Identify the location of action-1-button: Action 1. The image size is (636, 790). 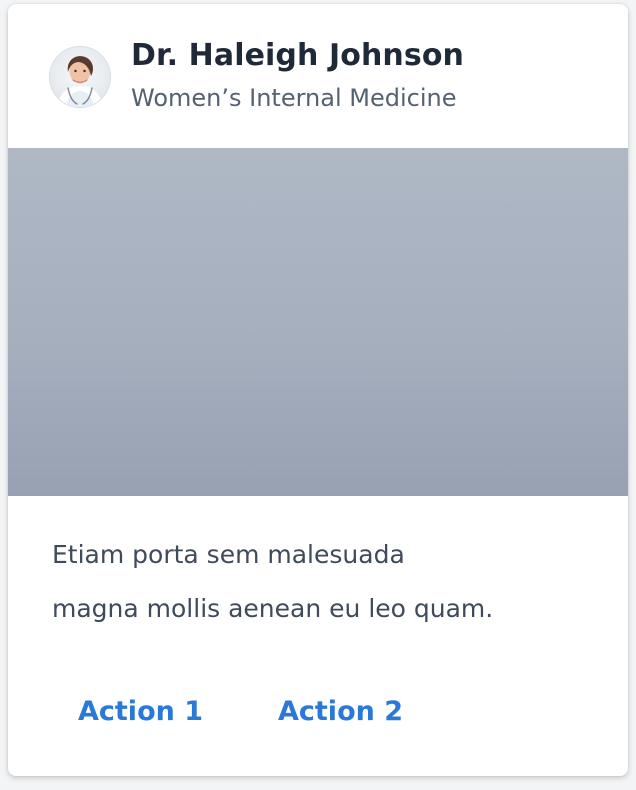
(140, 712).